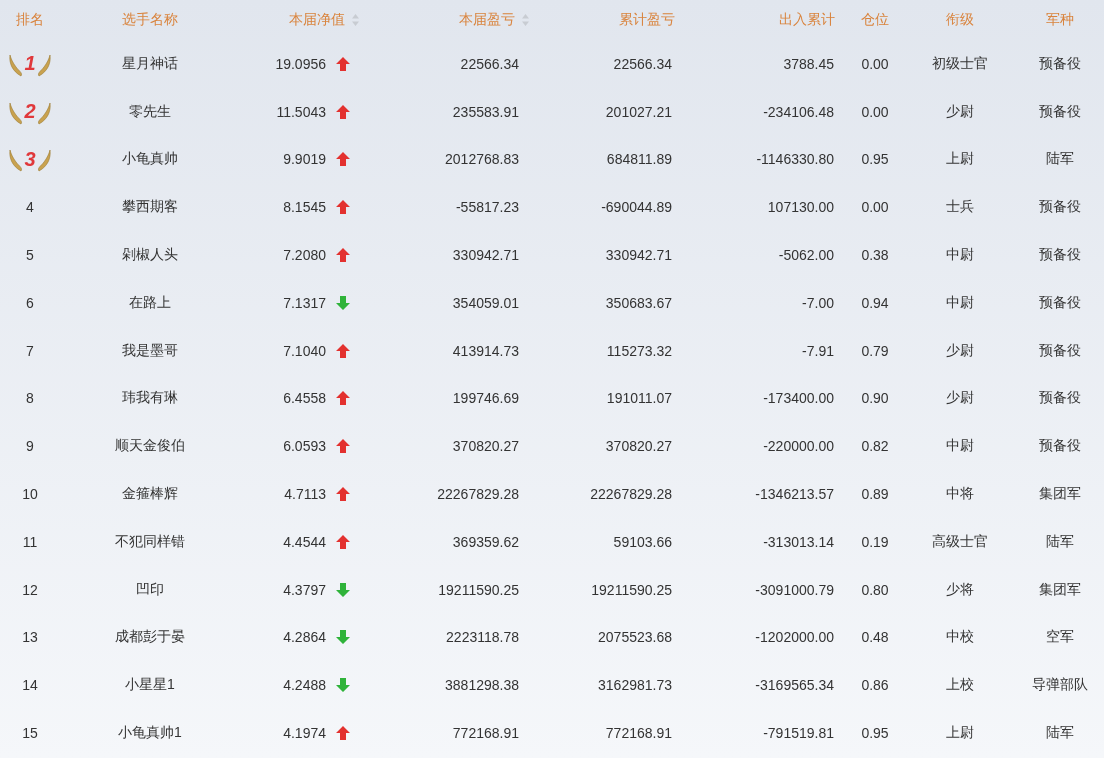 This screenshot has height=758, width=1104. What do you see at coordinates (30, 541) in the screenshot?
I see `rank-number: 11` at bounding box center [30, 541].